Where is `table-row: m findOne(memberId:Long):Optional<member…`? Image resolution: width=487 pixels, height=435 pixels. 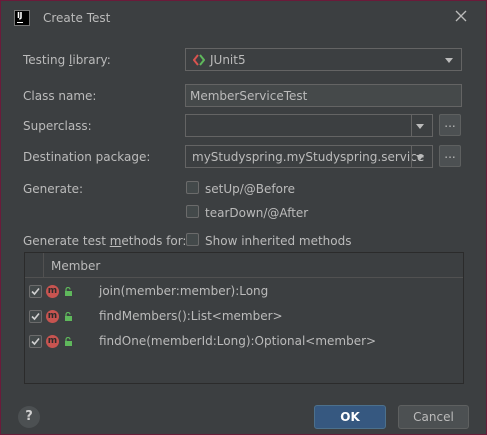 table-row: m findOne(memberId:Long):Optional<member… is located at coordinates (244, 341).